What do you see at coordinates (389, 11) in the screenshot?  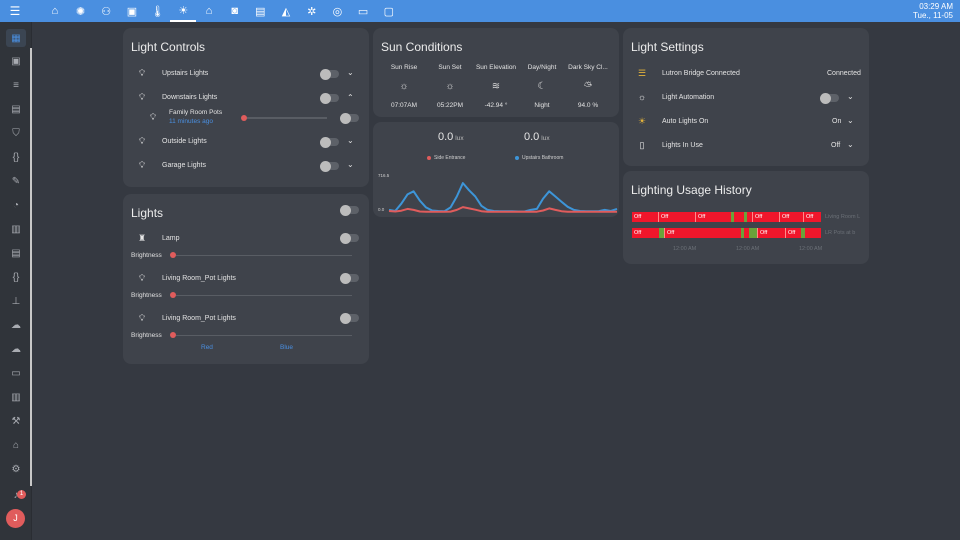 I see `car-icon: ▢` at bounding box center [389, 11].